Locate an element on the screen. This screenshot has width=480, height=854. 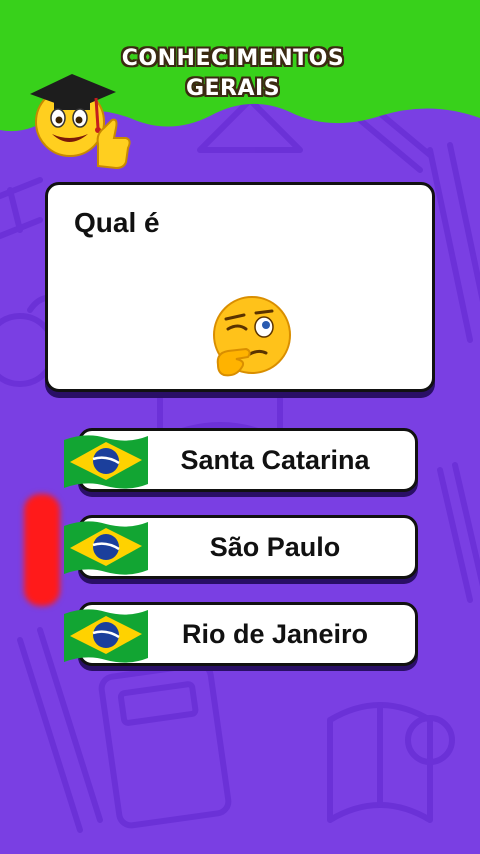
title-line-1: CONHECIMENTOS is located at coordinates (233, 58).